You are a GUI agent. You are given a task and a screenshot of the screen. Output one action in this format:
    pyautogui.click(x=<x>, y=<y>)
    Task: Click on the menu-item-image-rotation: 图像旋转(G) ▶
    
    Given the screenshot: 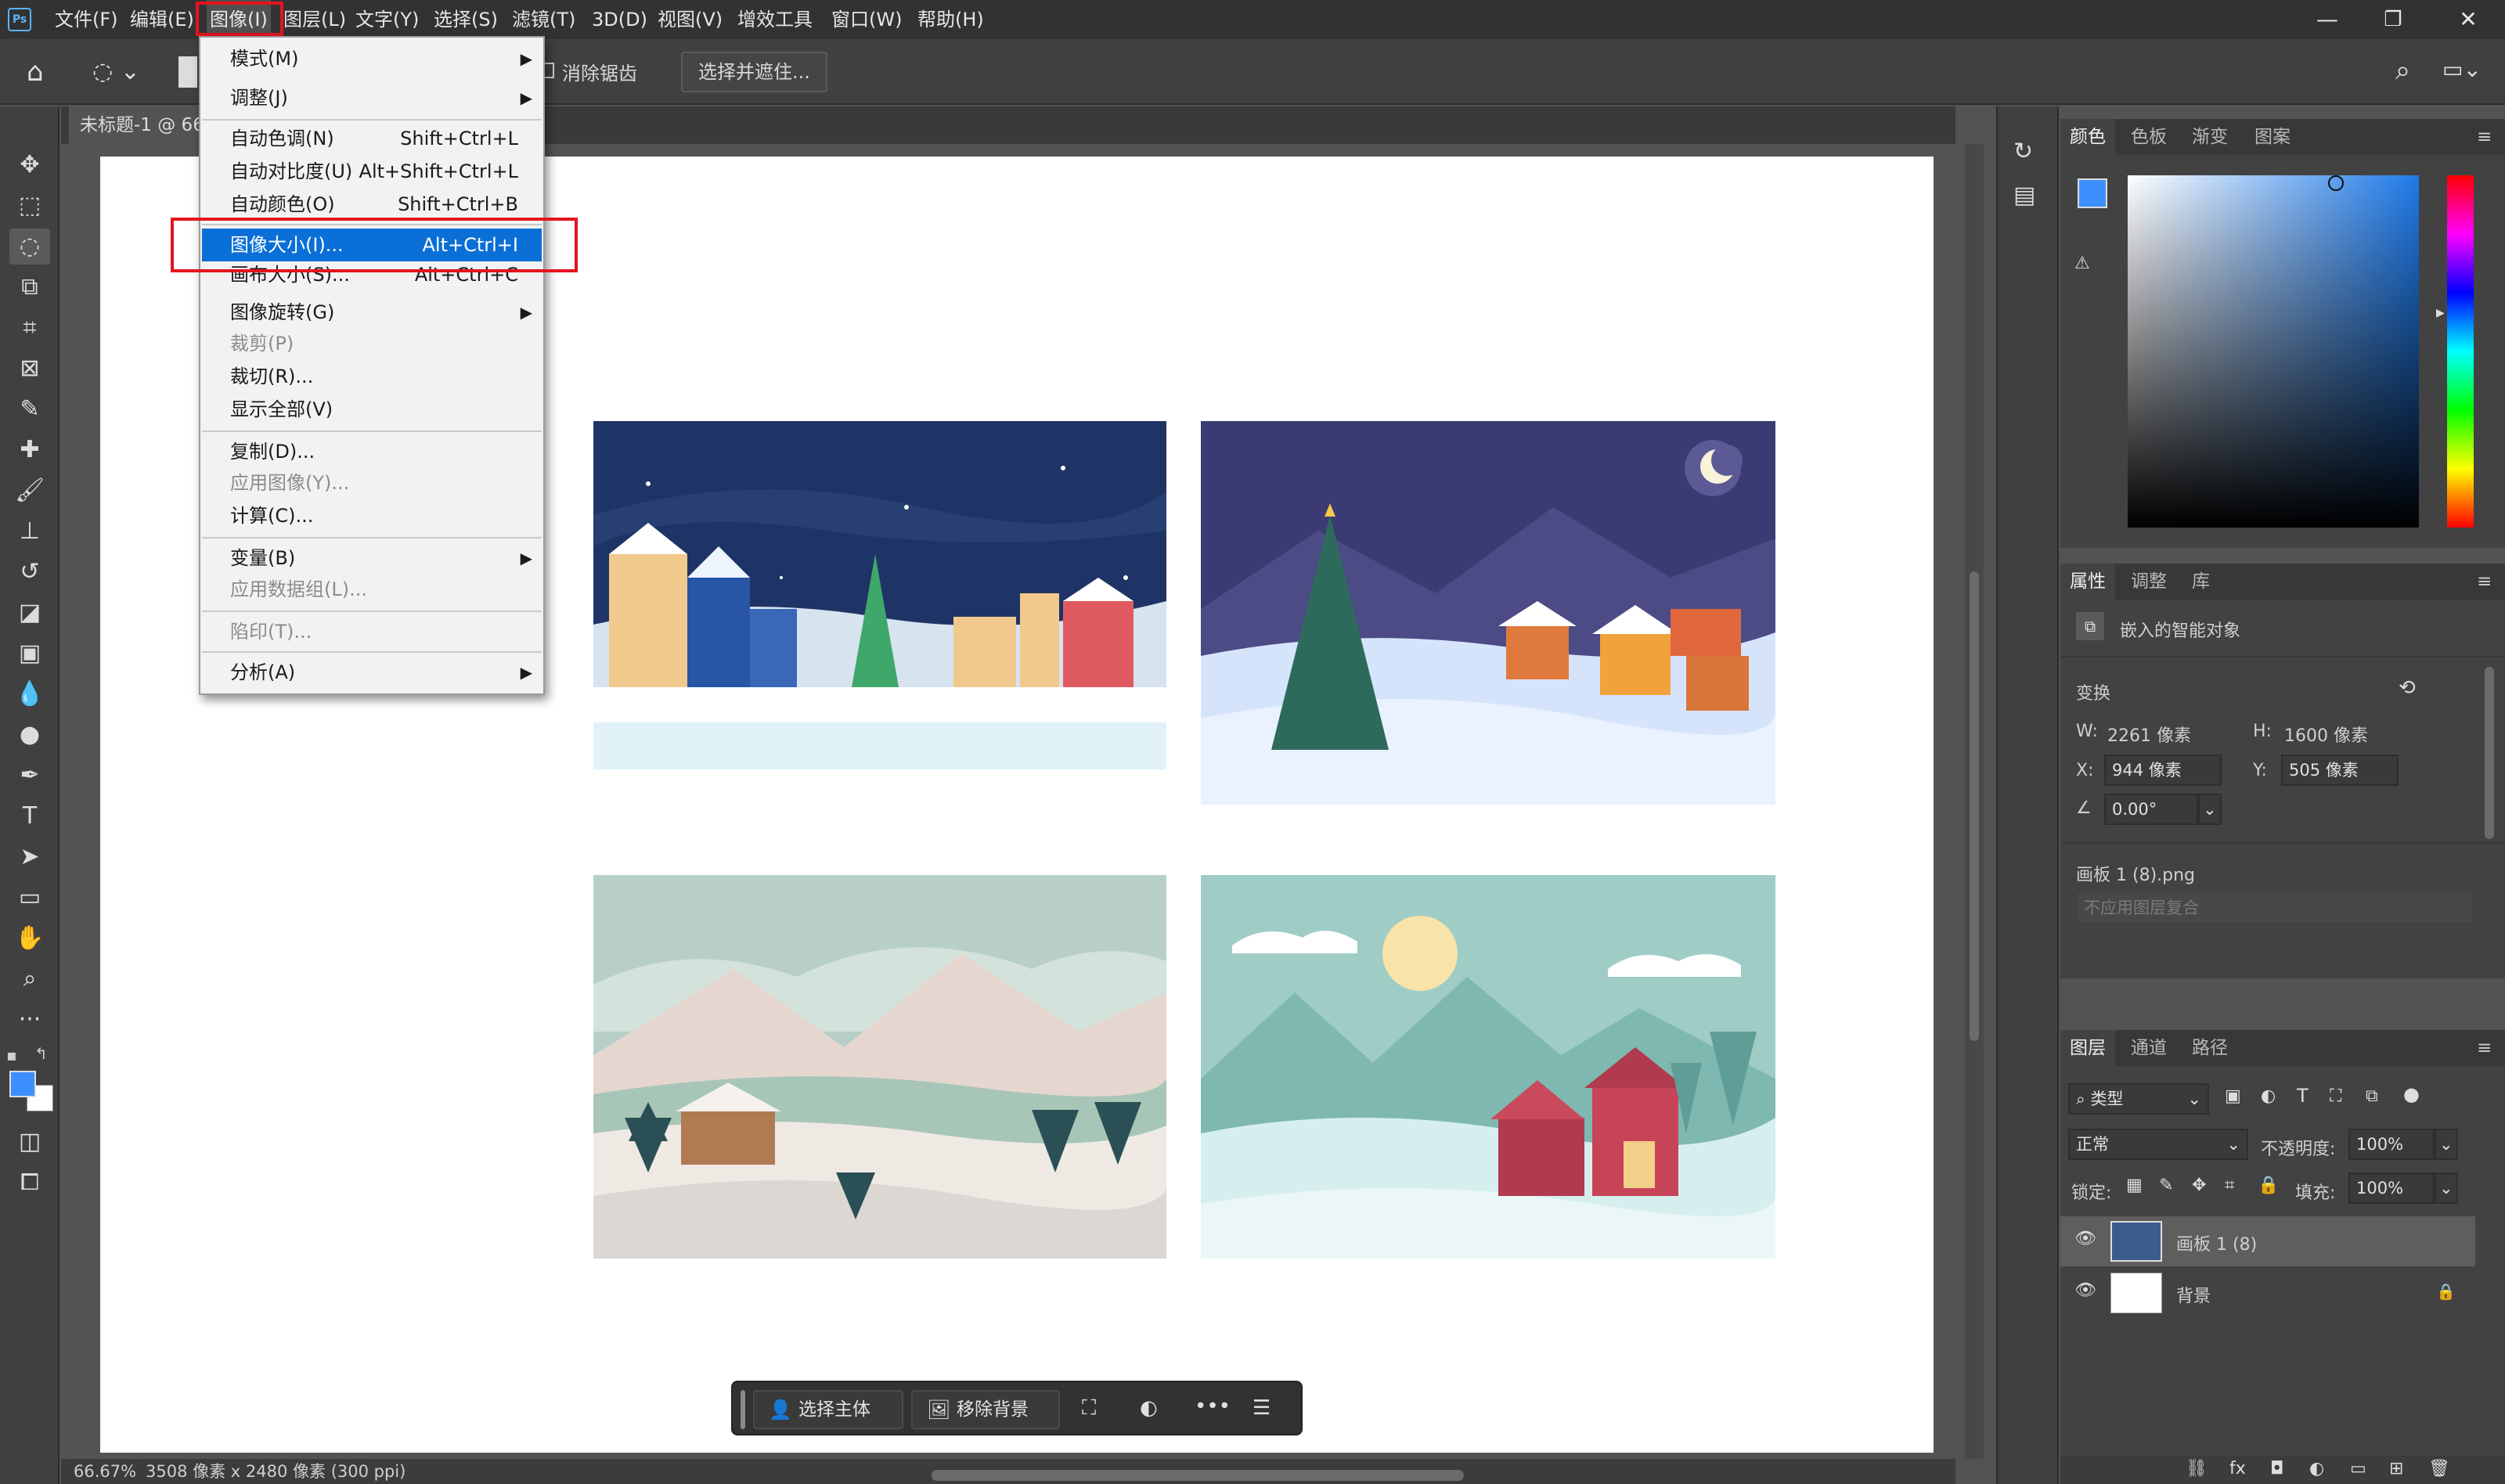 What is the action you would take?
    pyautogui.click(x=372, y=312)
    